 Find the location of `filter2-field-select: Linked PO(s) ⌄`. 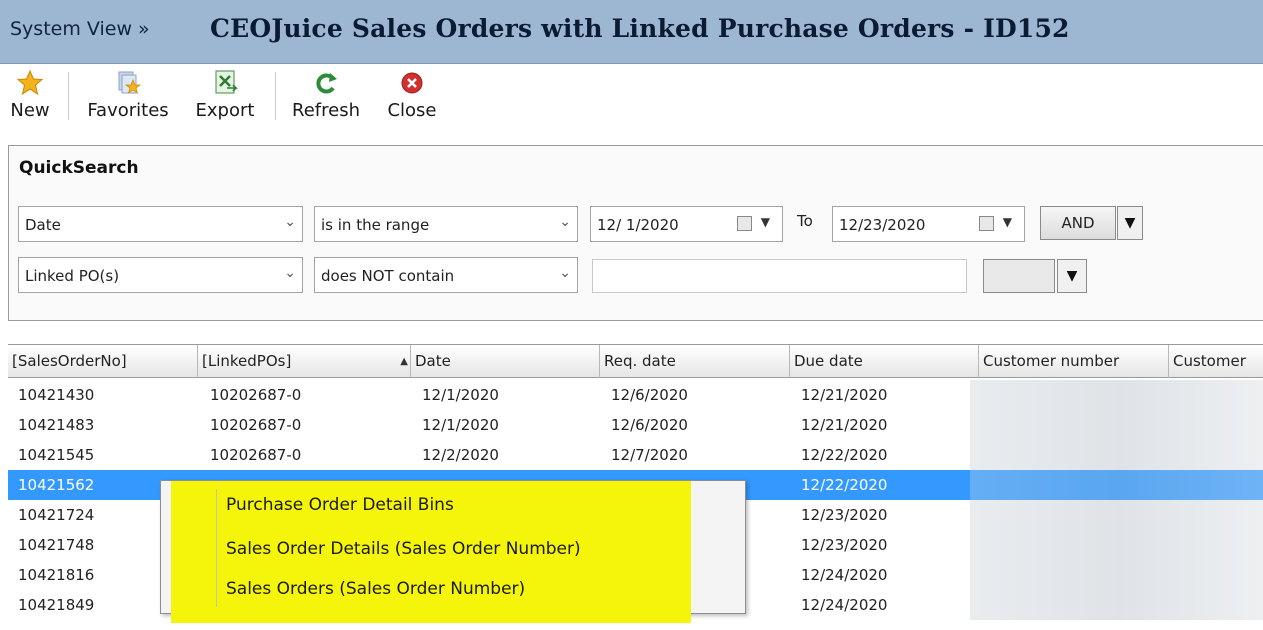

filter2-field-select: Linked PO(s) ⌄ is located at coordinates (160, 275).